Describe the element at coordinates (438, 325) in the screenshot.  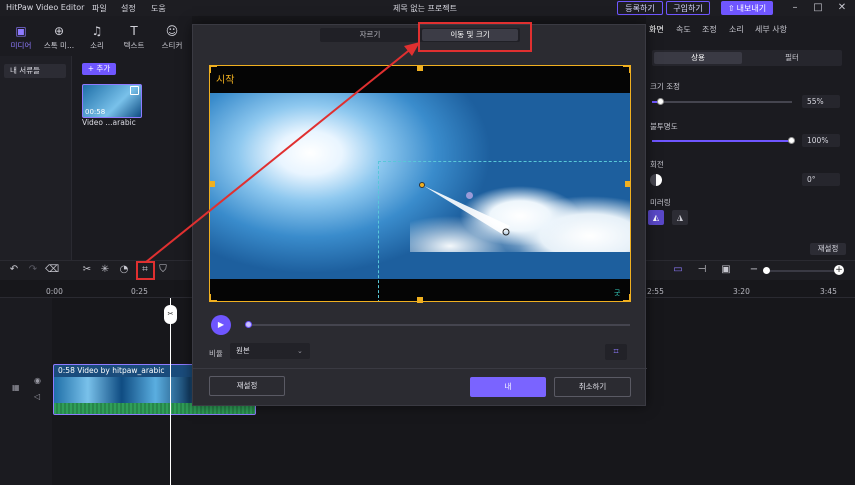
I see `seek-bar` at that location.